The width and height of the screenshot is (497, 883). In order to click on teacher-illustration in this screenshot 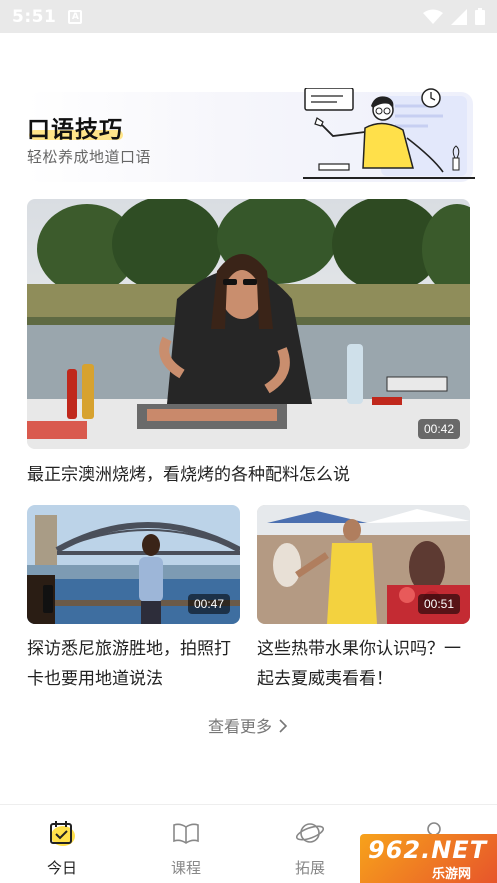, I will do `click(389, 133)`.